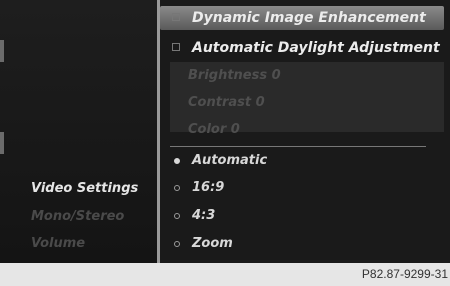  I want to click on radio-selected-icon, so click(177, 161).